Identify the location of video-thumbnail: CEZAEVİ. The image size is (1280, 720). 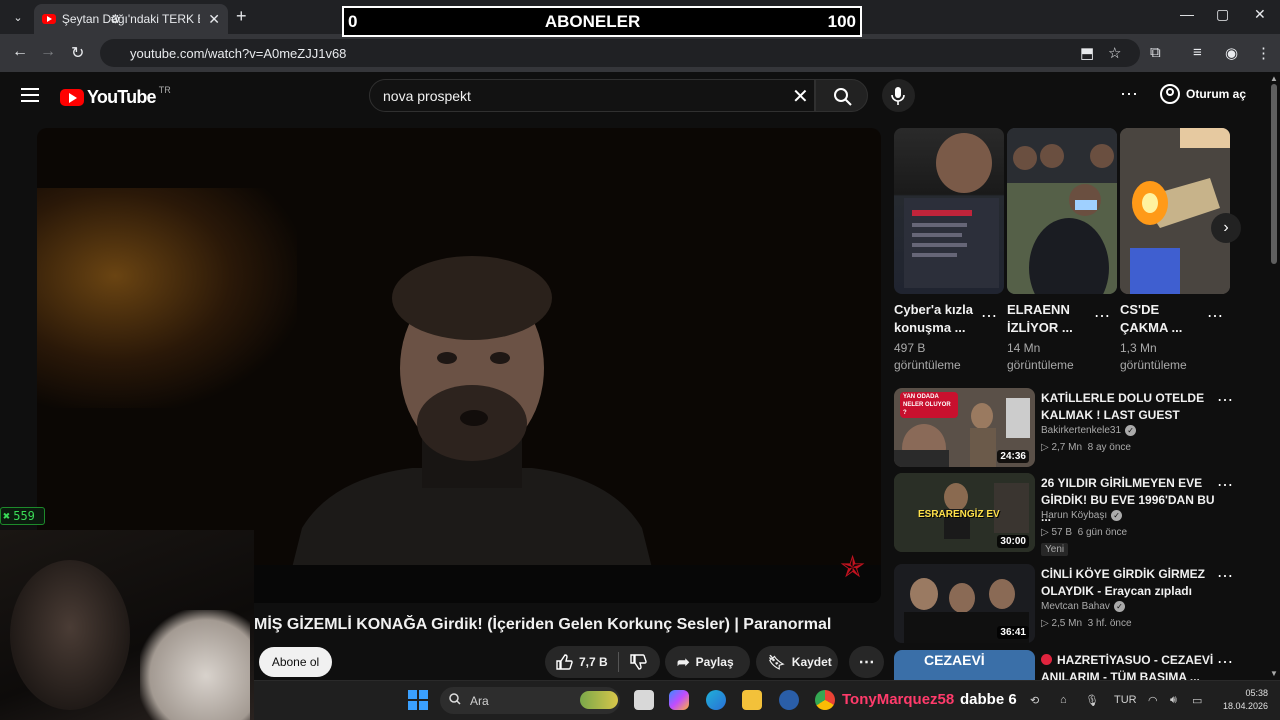
(964, 665).